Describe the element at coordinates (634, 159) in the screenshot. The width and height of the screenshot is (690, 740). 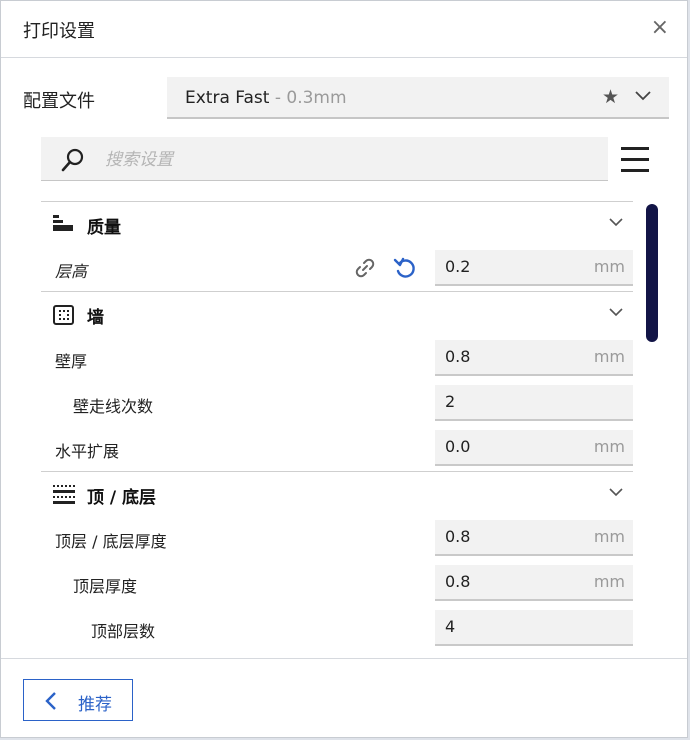
I see `settings-menu-icon` at that location.